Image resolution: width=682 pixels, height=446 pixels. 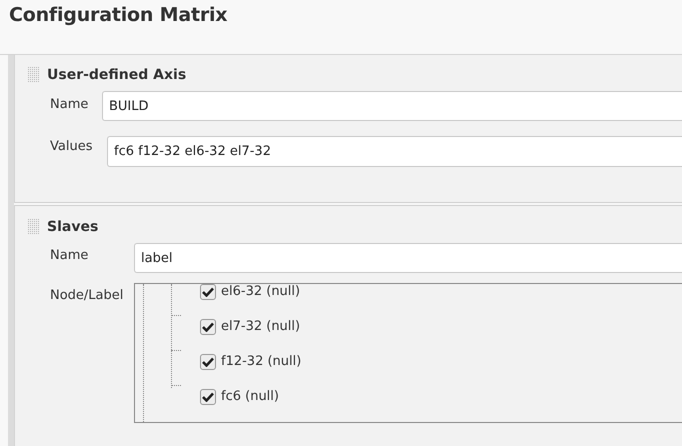 I want to click on field-label: Values, so click(x=71, y=146).